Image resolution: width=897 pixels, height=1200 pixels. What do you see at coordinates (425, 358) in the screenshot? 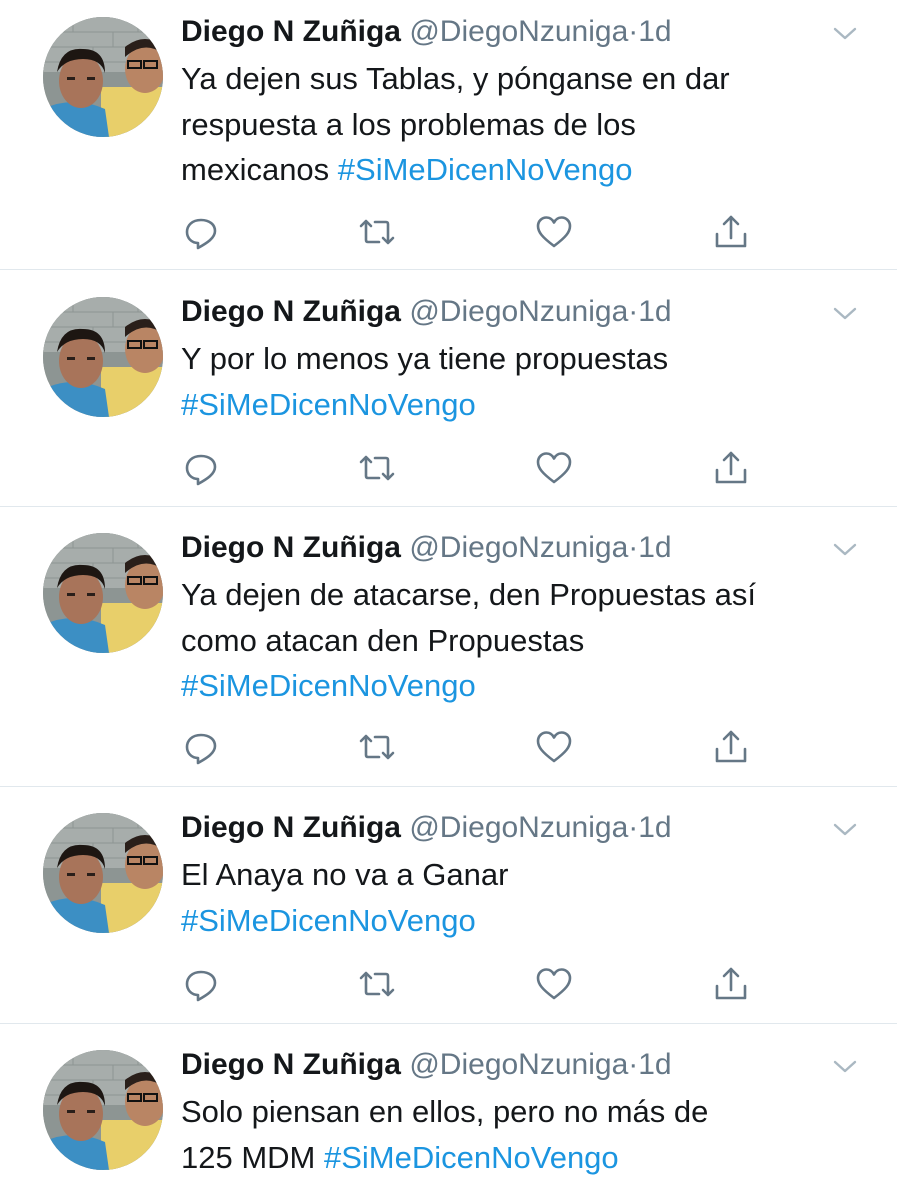
I see `tweet-line: Y por lo menos ya tiene propuestas` at bounding box center [425, 358].